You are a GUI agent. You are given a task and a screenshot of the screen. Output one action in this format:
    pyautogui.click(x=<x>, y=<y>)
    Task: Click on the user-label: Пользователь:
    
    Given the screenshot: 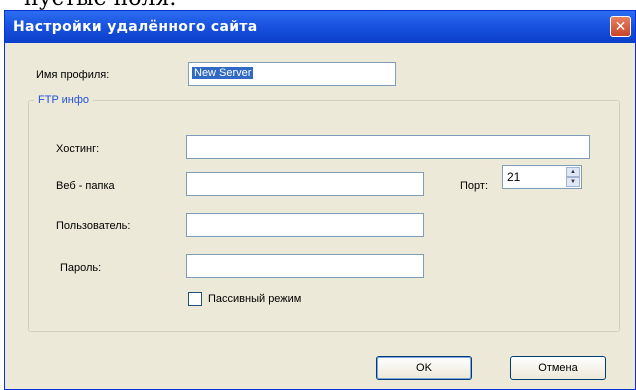 What is the action you would take?
    pyautogui.click(x=93, y=226)
    